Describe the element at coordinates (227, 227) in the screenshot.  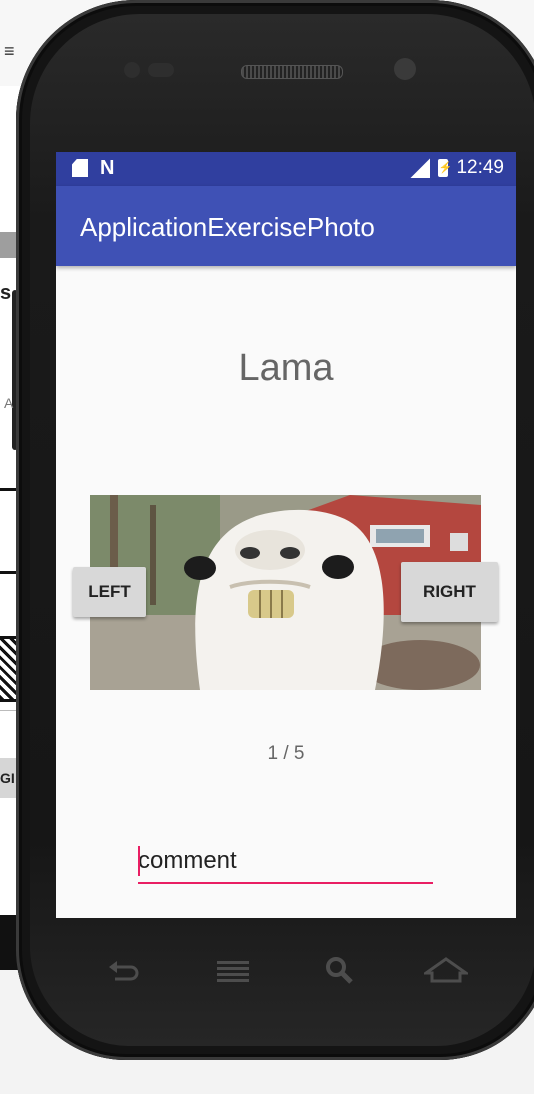
I see `app-title: ApplicationExercisePhoto` at that location.